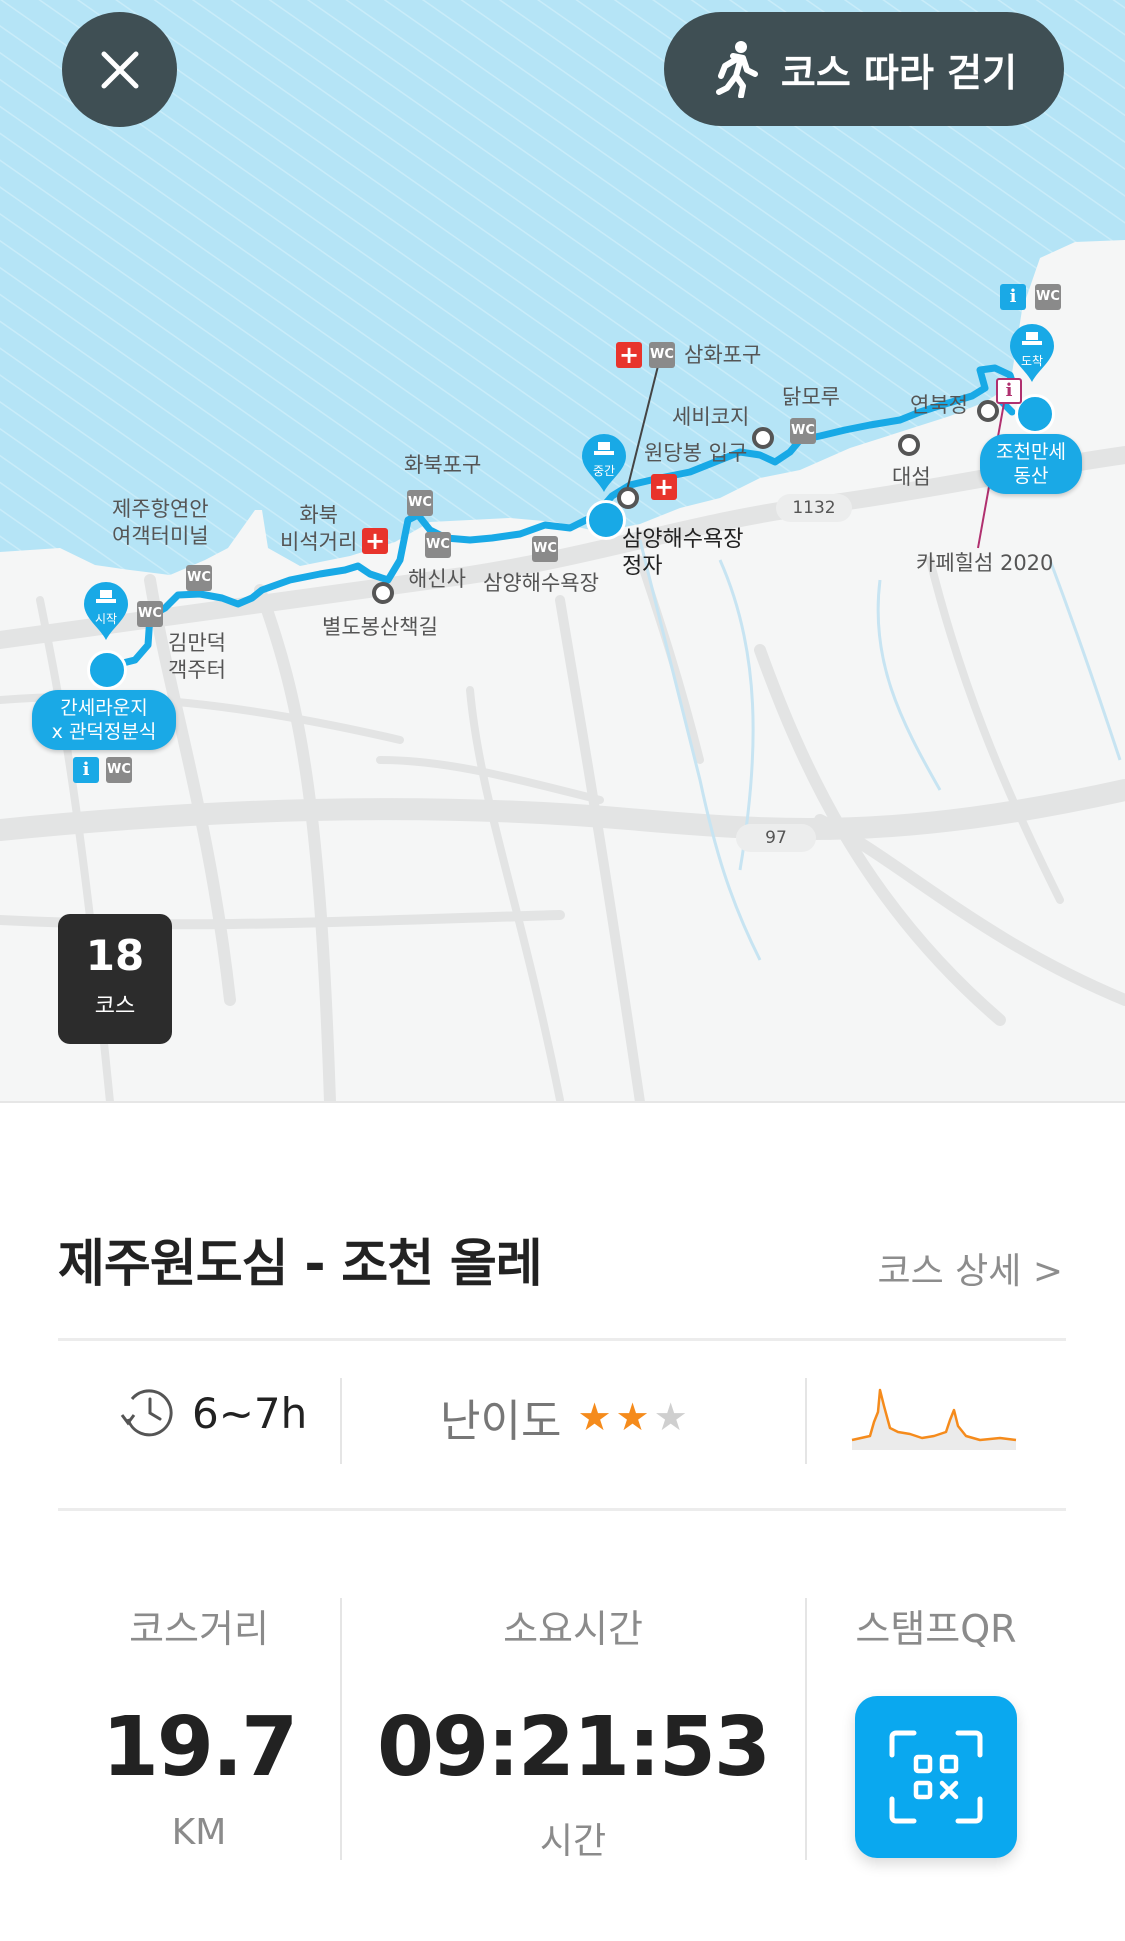 This screenshot has height=1941, width=1125. What do you see at coordinates (115, 1006) in the screenshot?
I see `course-unit: 코스` at bounding box center [115, 1006].